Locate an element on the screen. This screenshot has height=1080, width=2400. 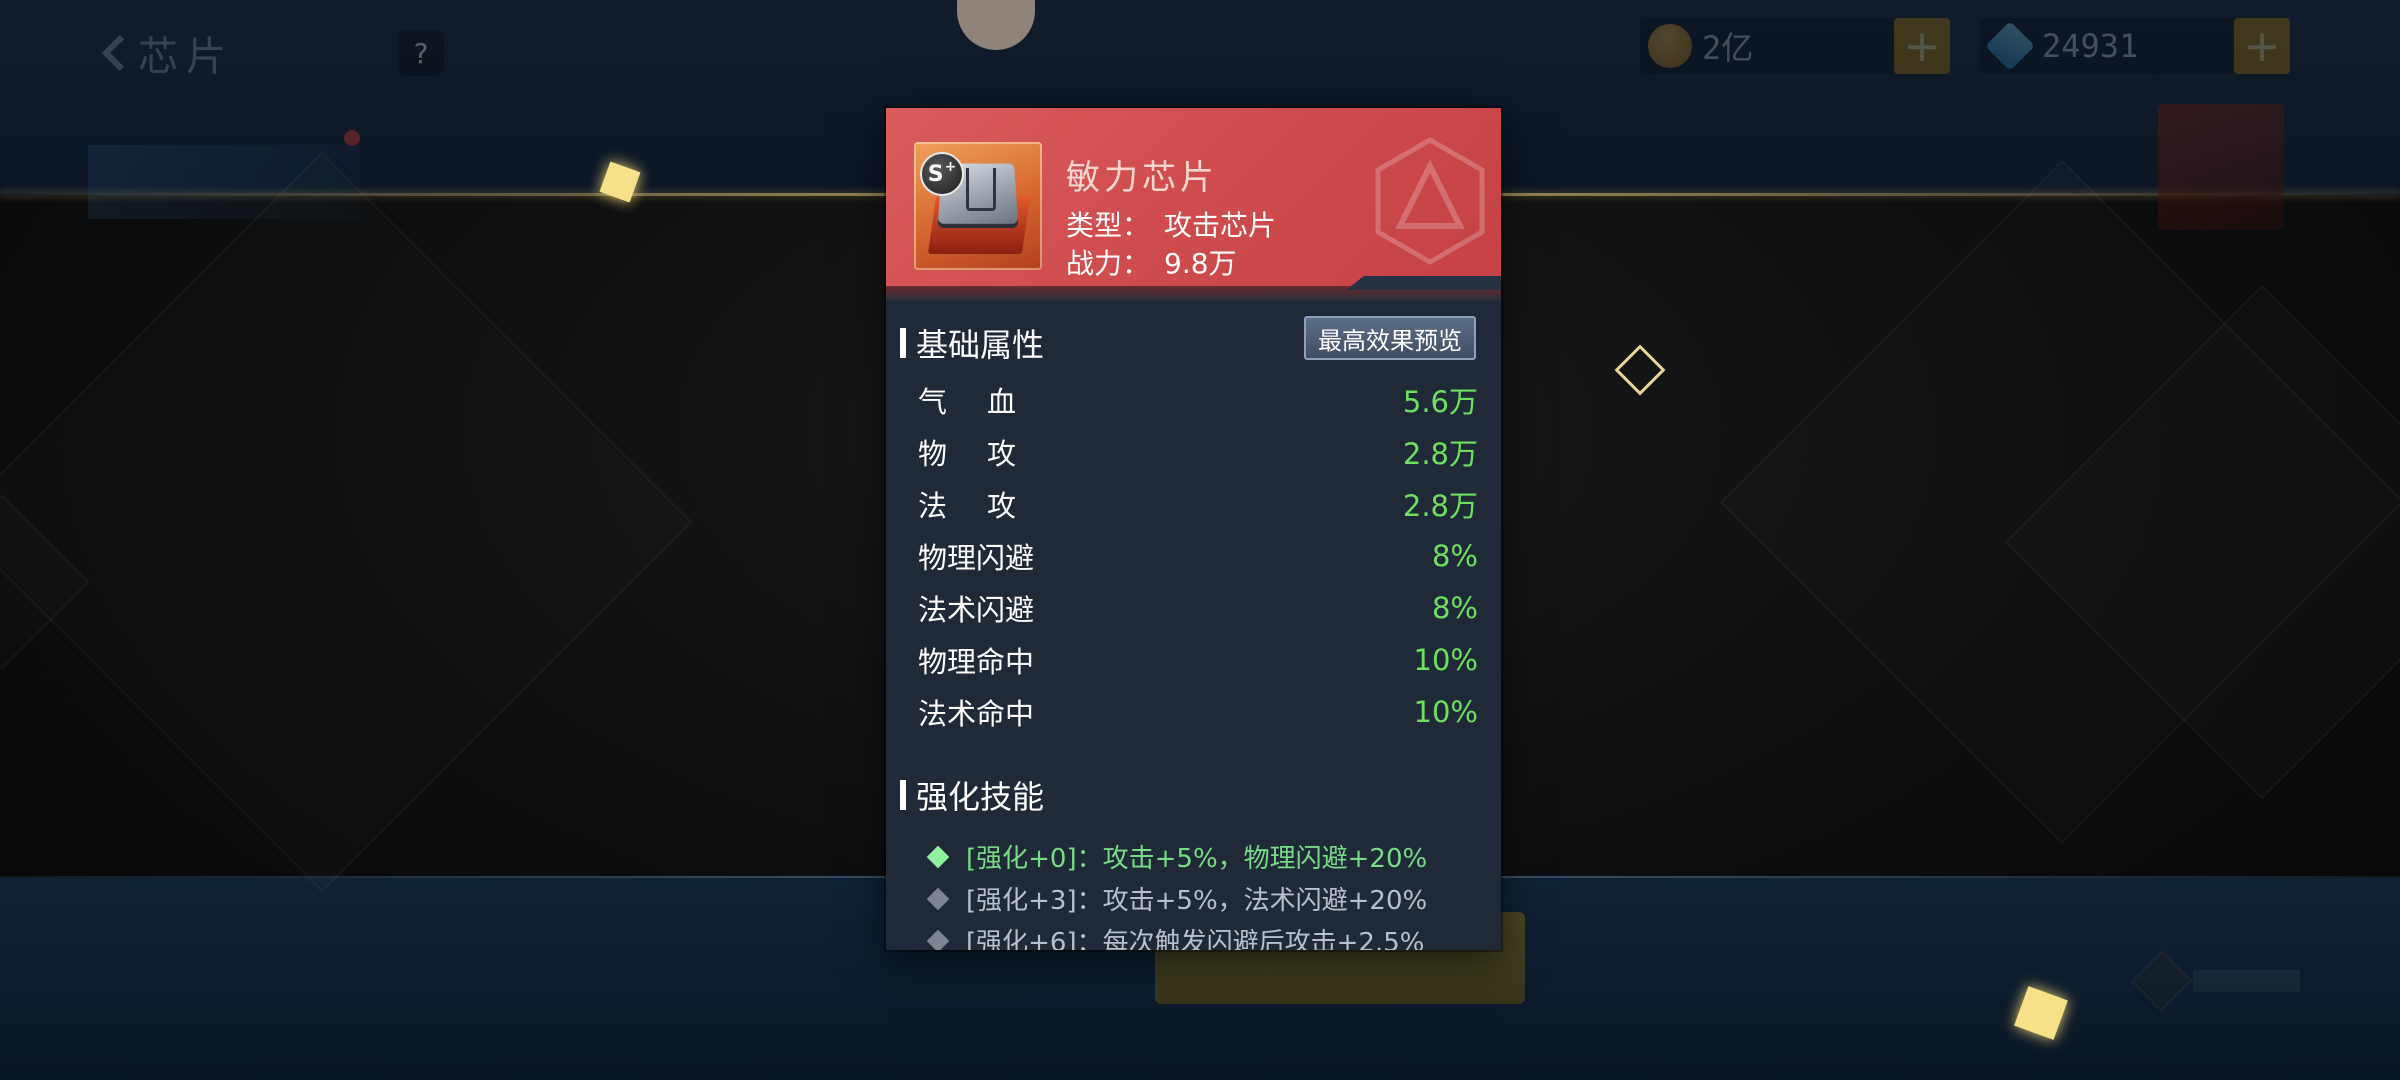
stat-label: 物理闪避 is located at coordinates (976, 558).